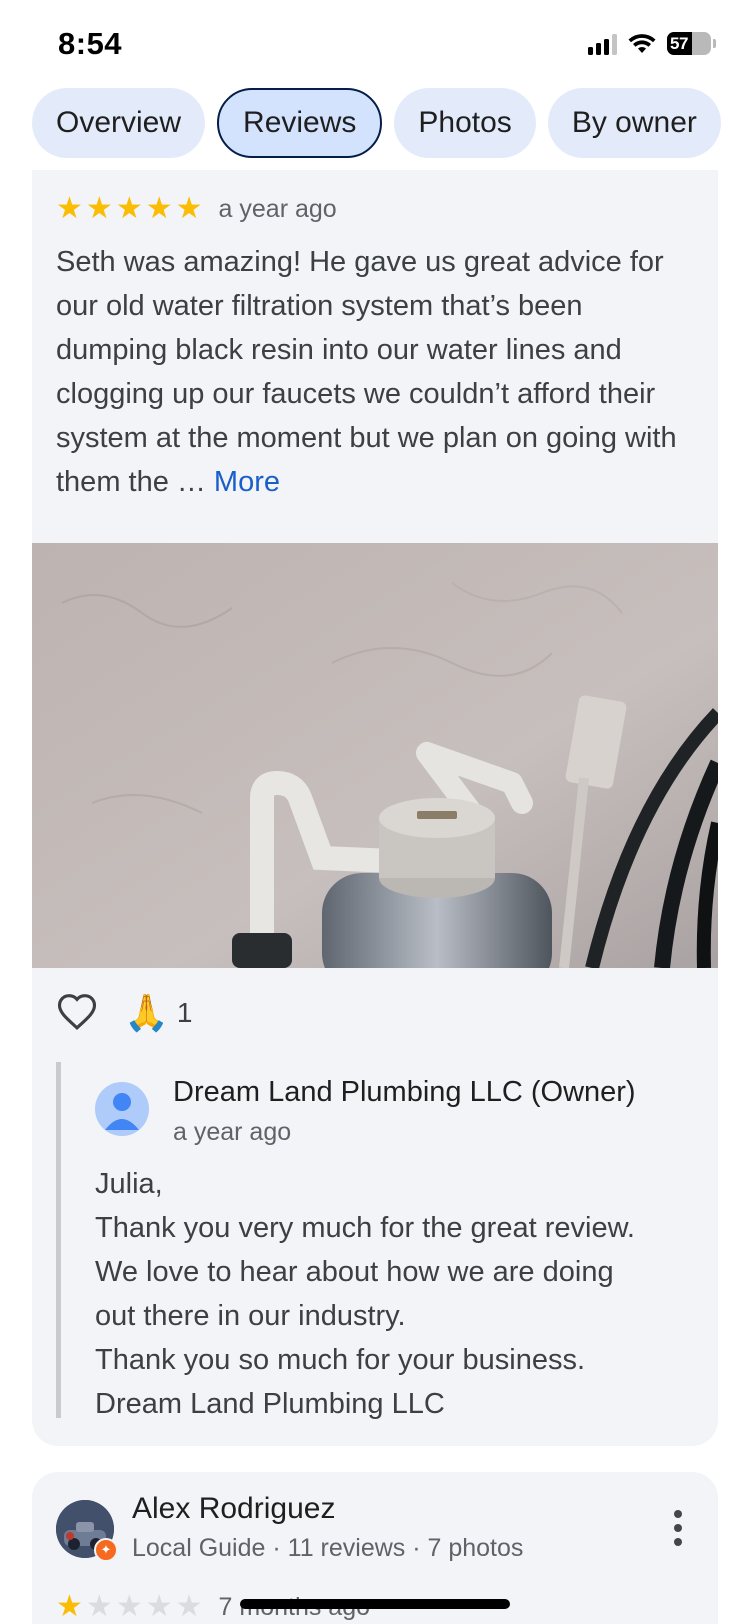 Image resolution: width=750 pixels, height=1624 pixels. I want to click on owner-reply-line: We love to hear about how we are doing, so click(354, 1272).